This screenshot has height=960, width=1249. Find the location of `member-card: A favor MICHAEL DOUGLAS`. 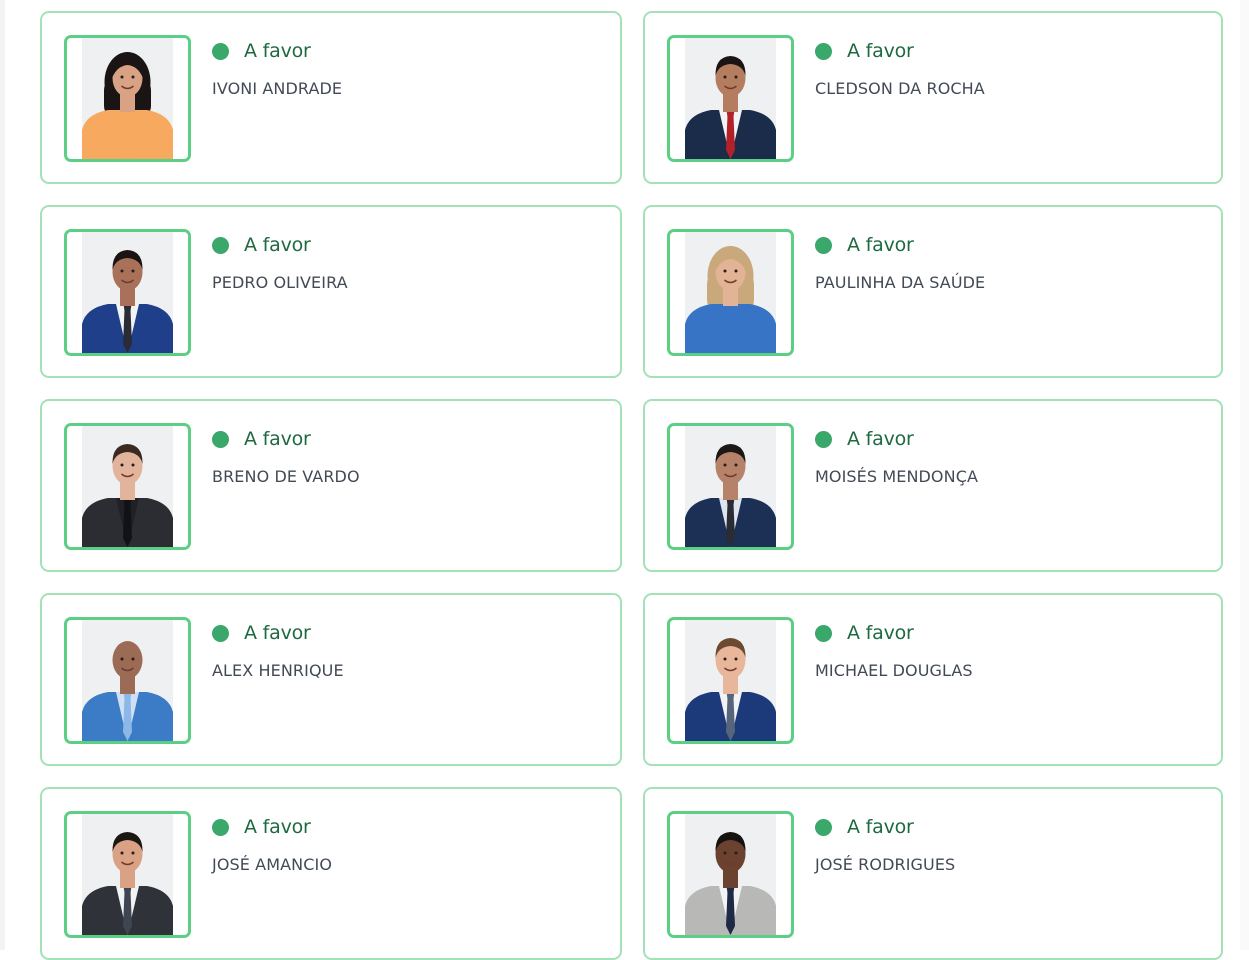

member-card: A favor MICHAEL DOUGLAS is located at coordinates (933, 679).